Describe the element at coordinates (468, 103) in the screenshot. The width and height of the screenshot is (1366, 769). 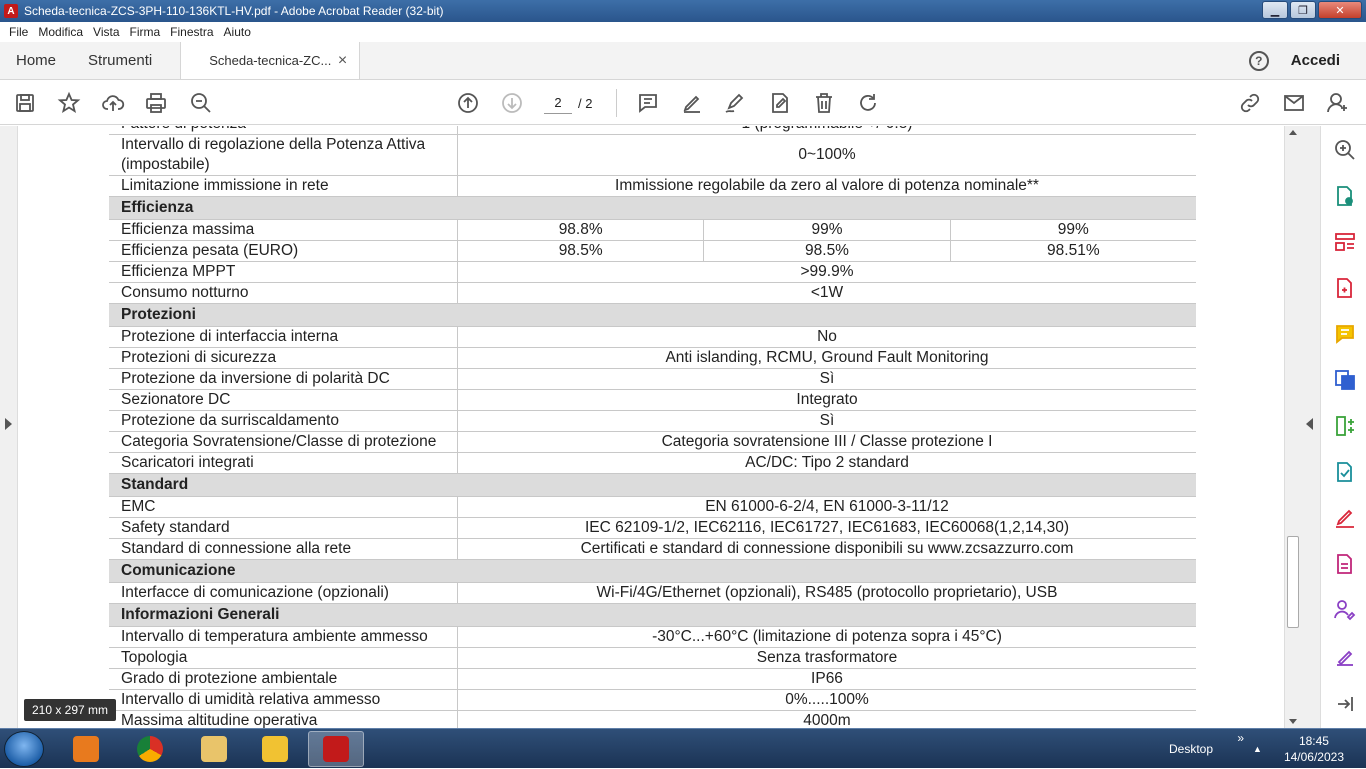
I see `previous-page-icon` at that location.